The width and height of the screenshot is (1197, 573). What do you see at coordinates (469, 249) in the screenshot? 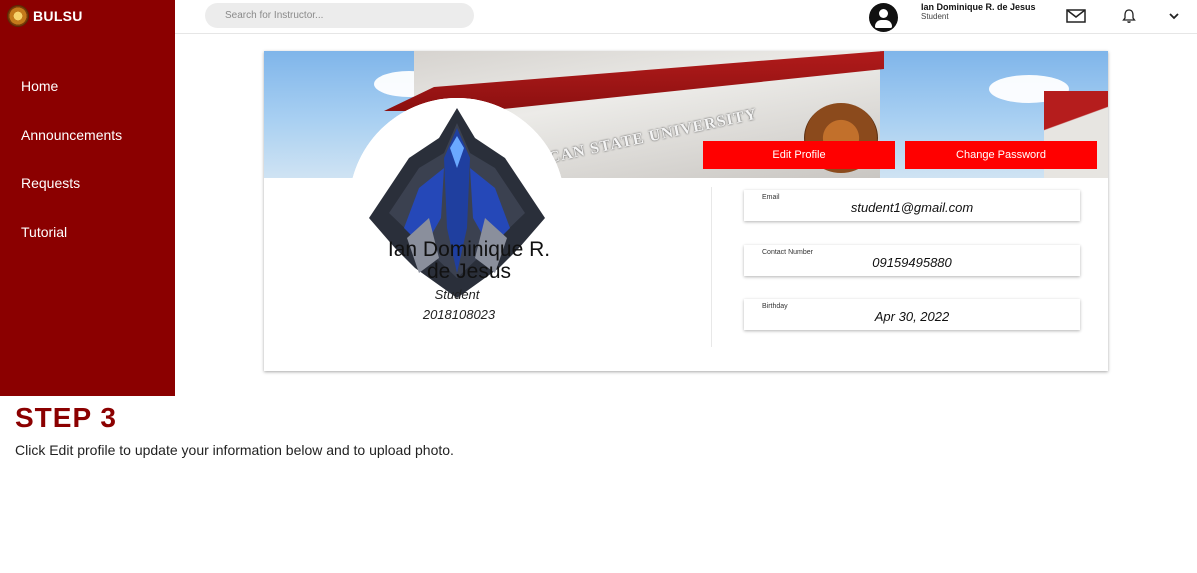
I see `profile-name-line1: Ian Dominique R.` at bounding box center [469, 249].